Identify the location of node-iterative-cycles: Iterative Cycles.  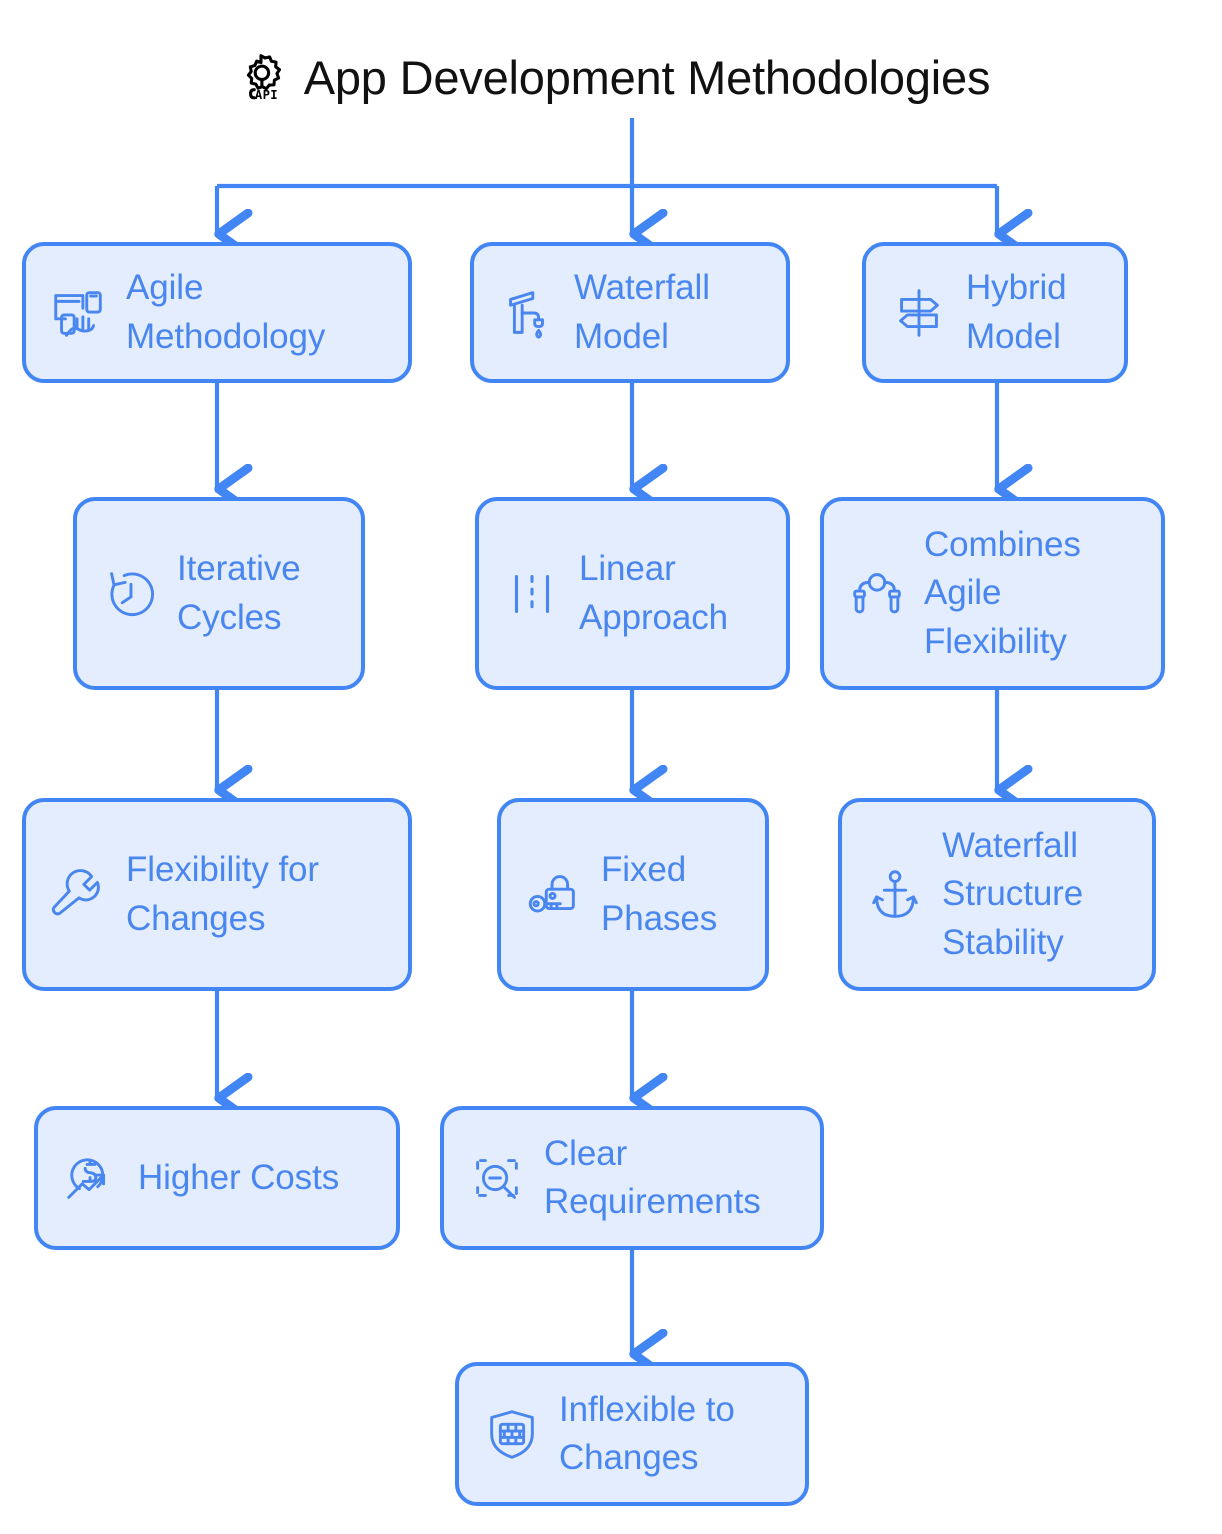
(219, 593).